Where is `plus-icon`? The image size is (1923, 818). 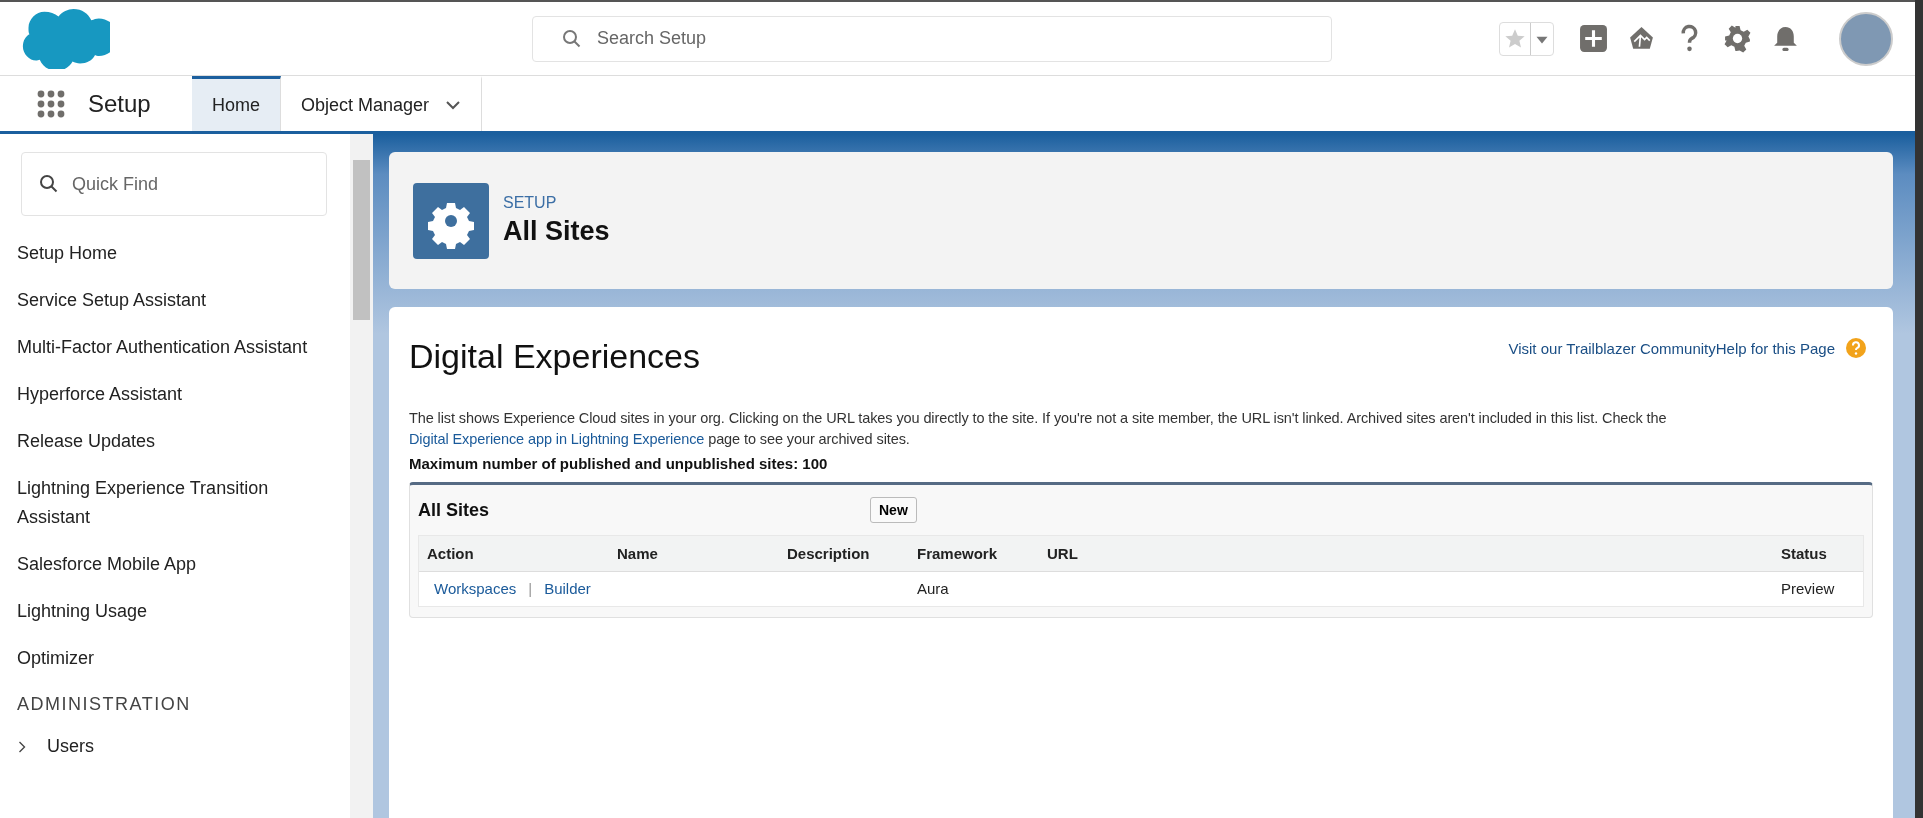 plus-icon is located at coordinates (1593, 38).